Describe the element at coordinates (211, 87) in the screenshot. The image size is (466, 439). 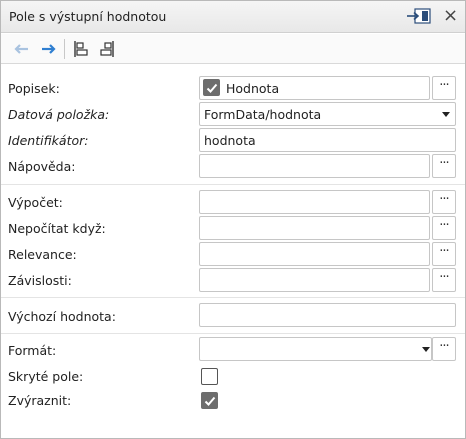
I see `popisek-checkbox` at that location.